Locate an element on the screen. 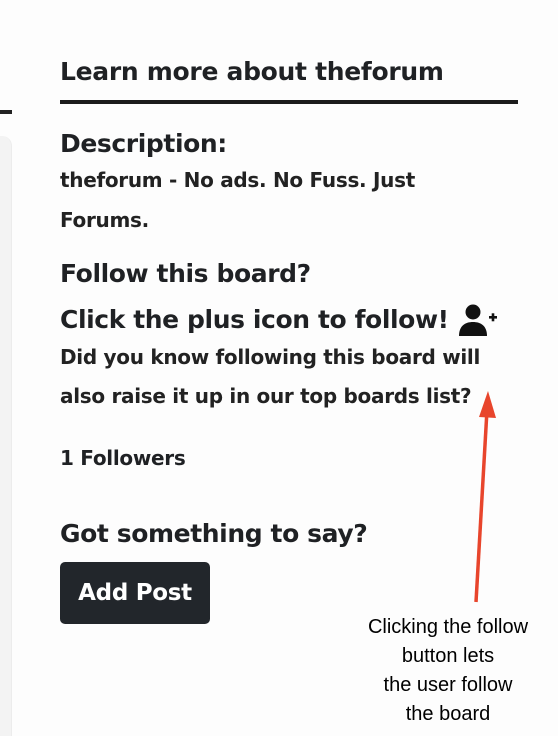 This screenshot has width=558, height=736. title-divider is located at coordinates (289, 102).